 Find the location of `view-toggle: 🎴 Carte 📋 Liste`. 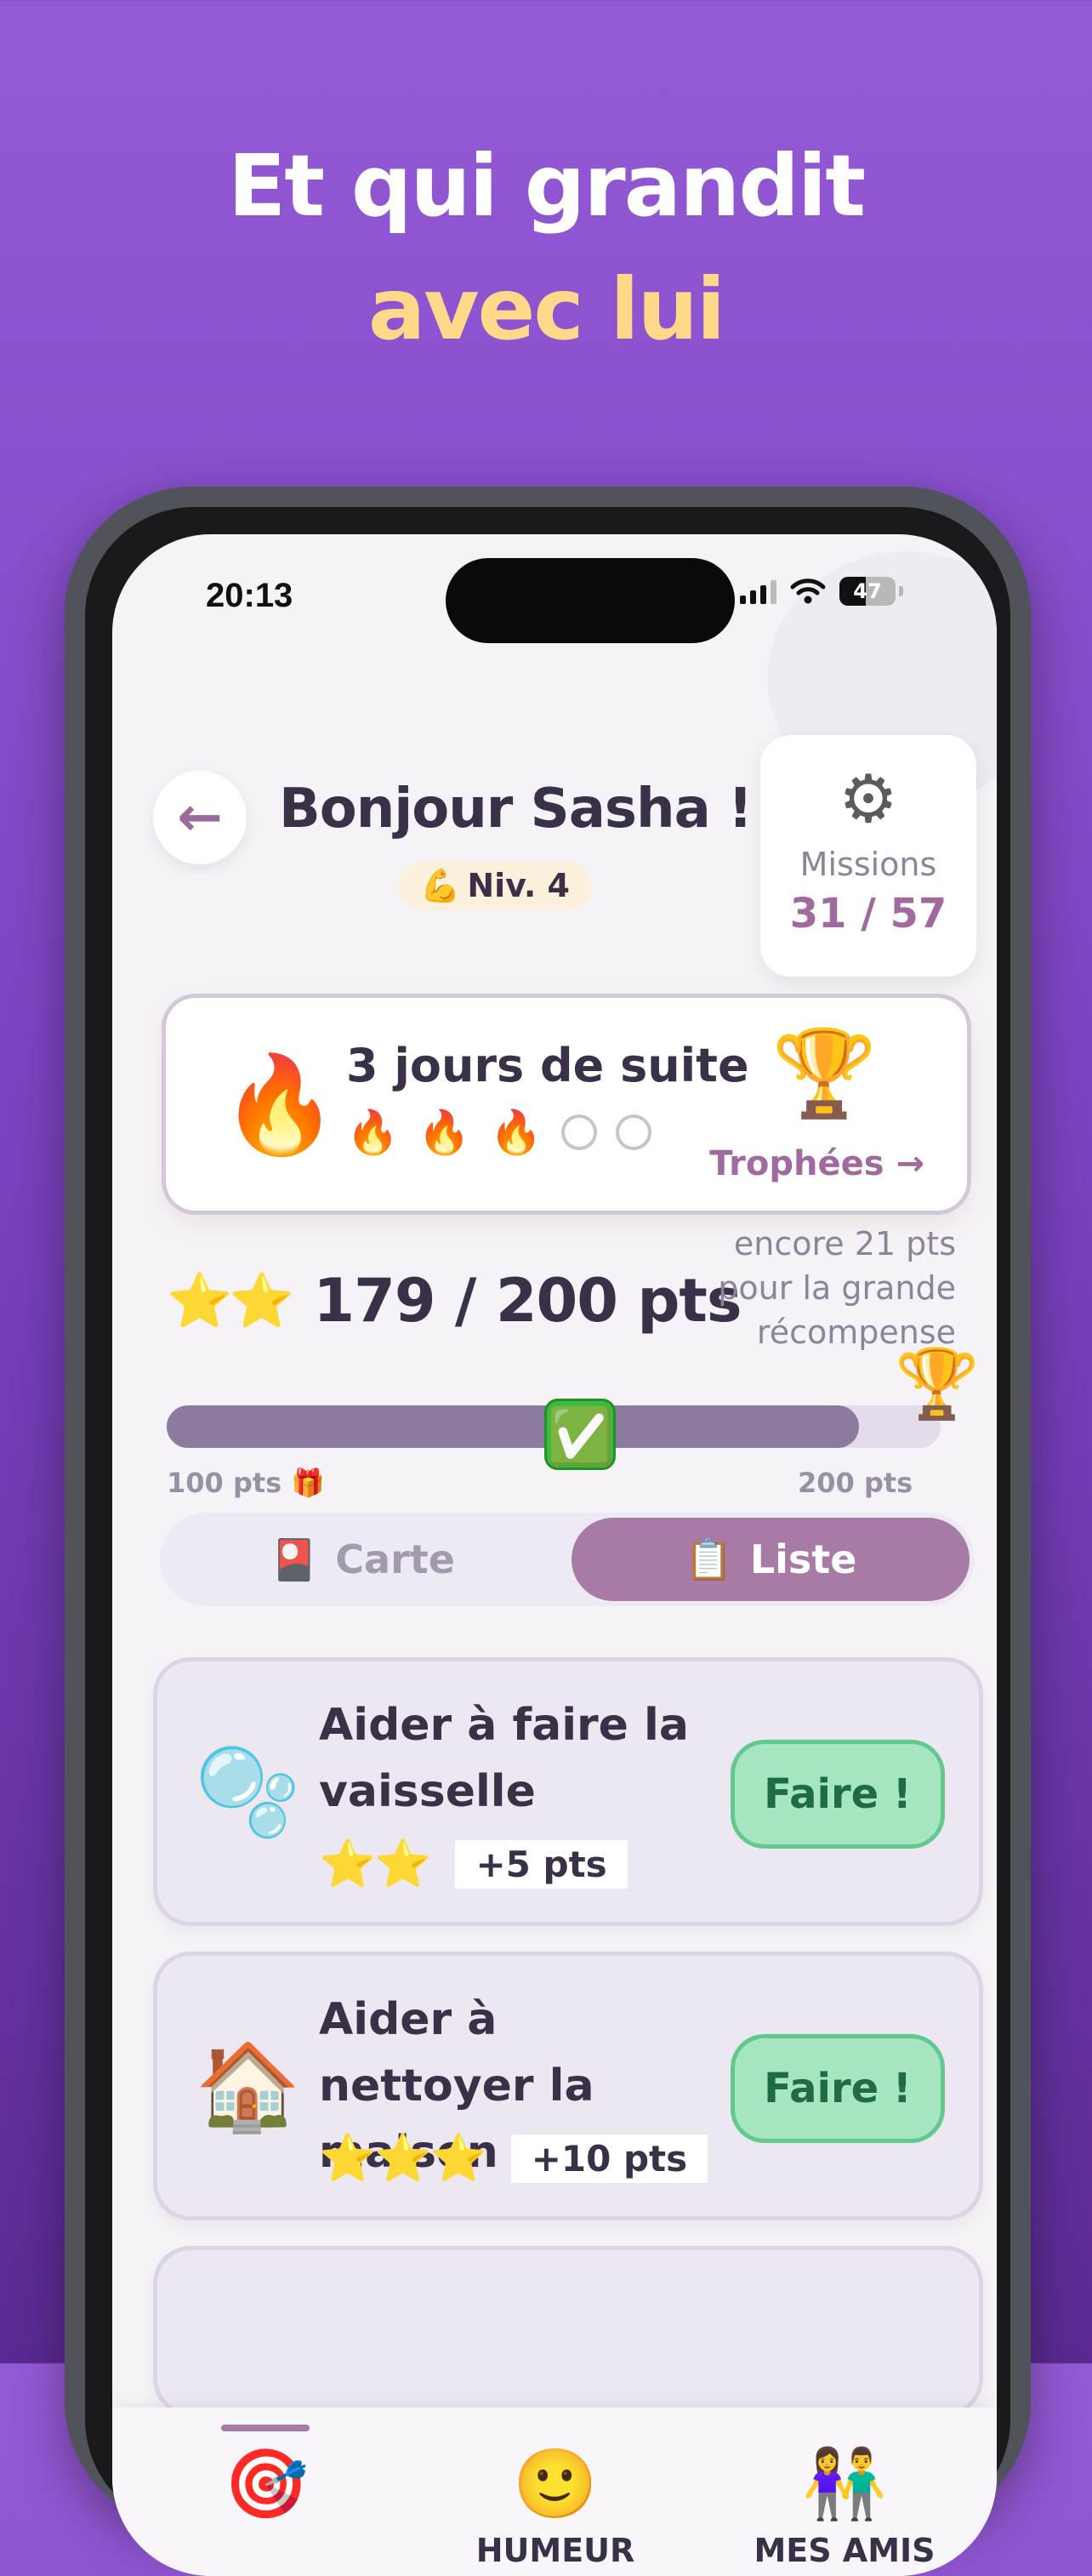

view-toggle: 🎴 Carte 📋 Liste is located at coordinates (567, 1560).